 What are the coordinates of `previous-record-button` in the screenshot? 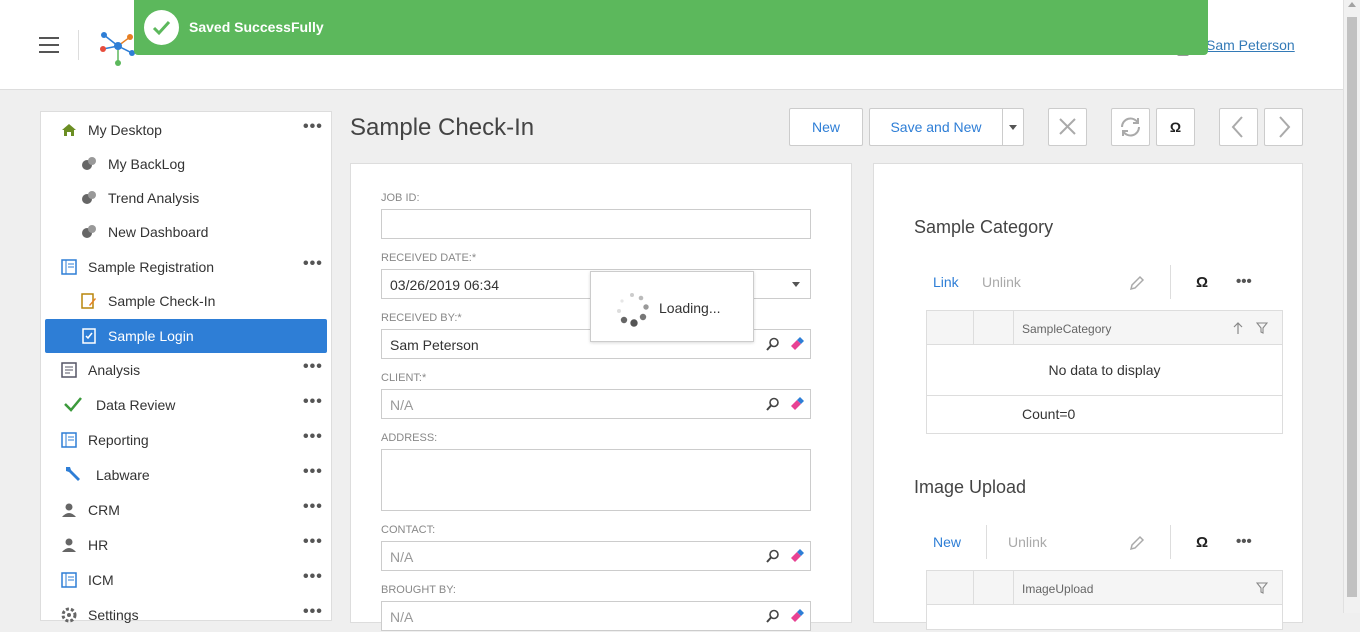 It's located at (1238, 127).